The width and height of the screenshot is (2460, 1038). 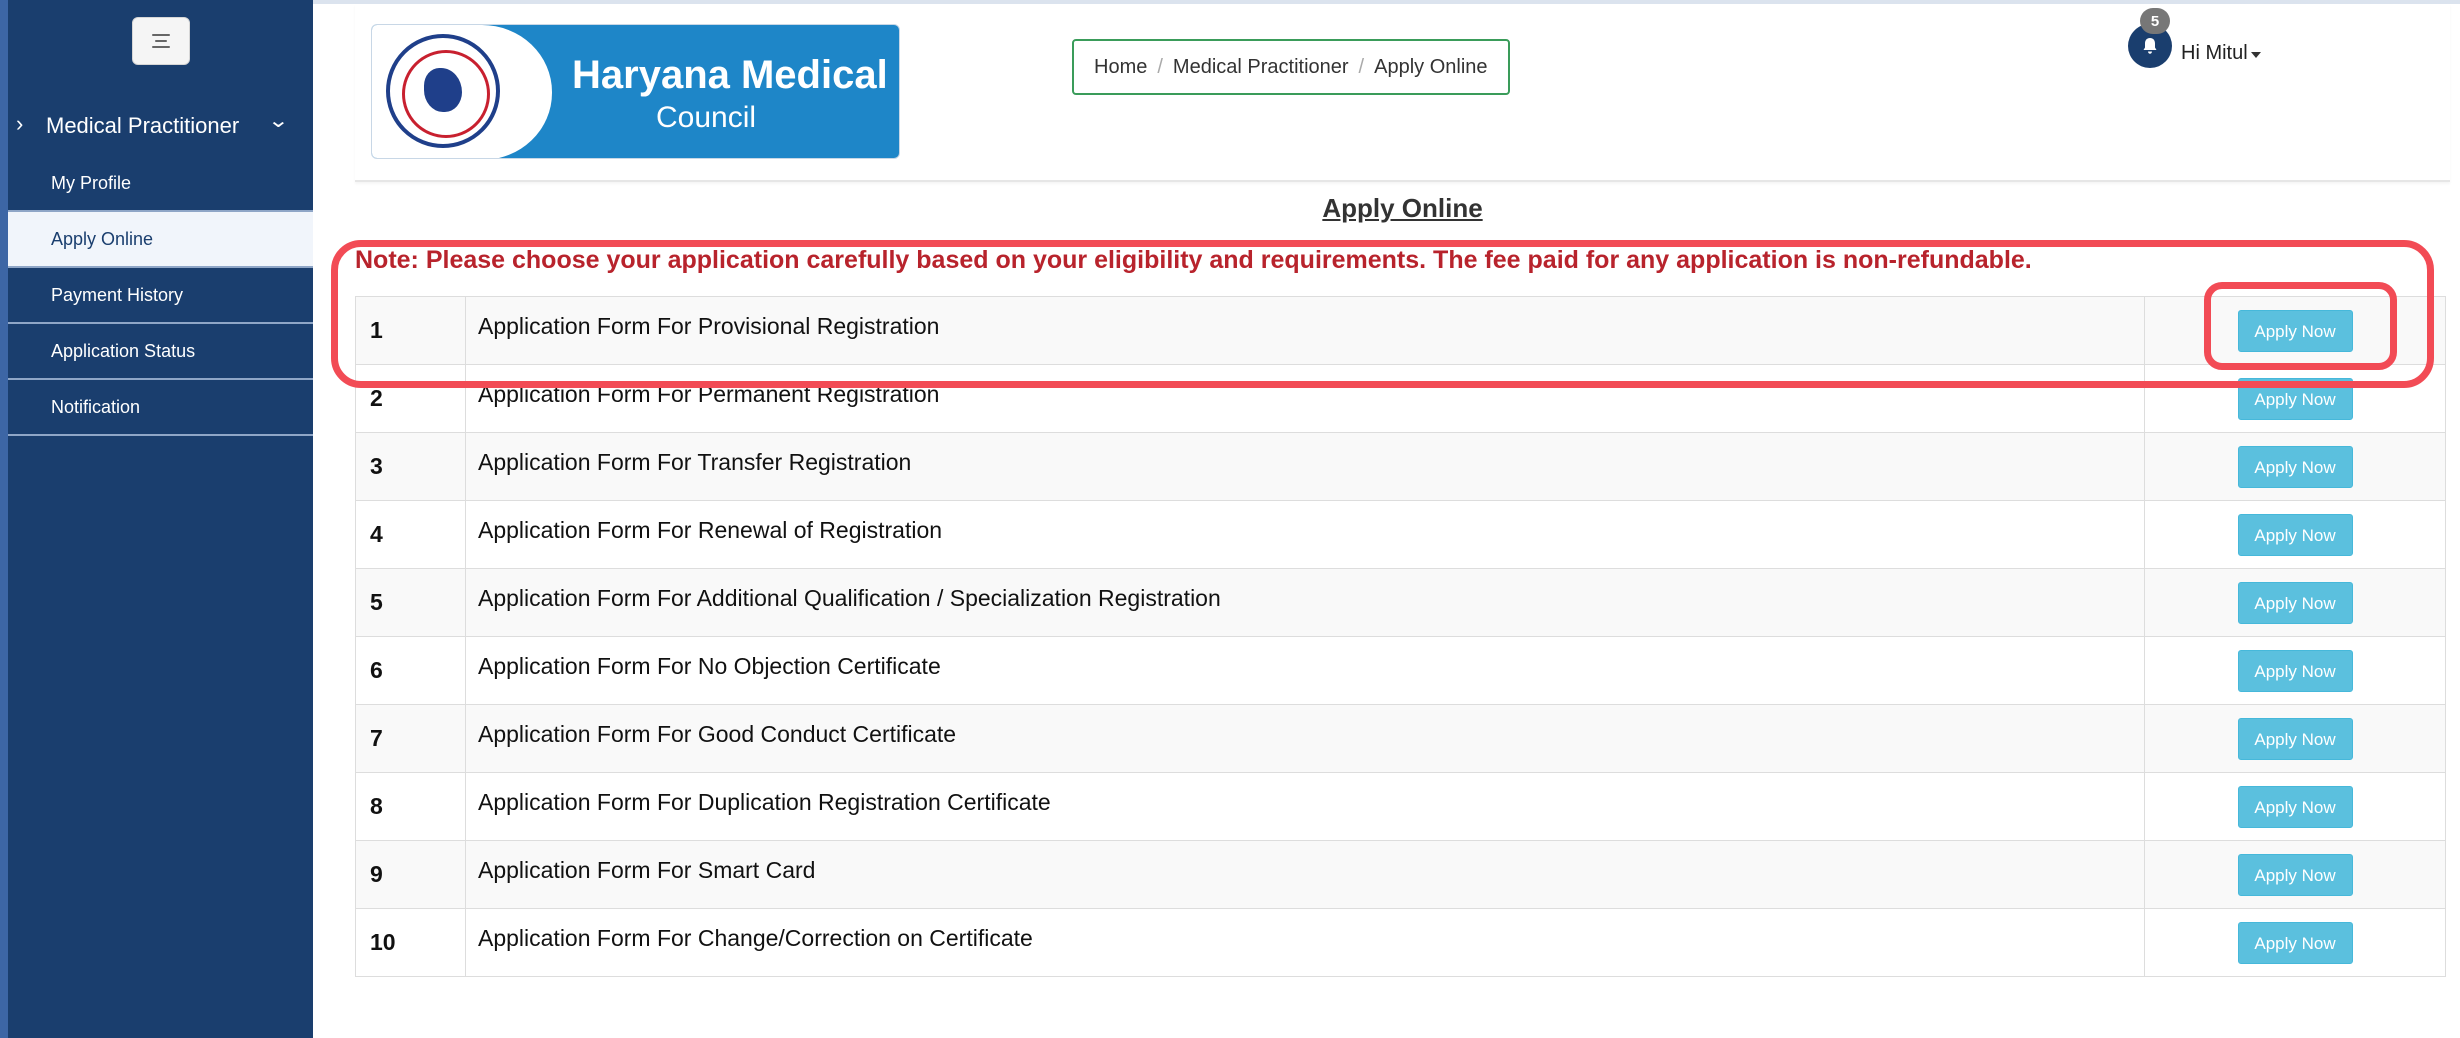 I want to click on user-menu-dropdown: Hi Mitul, so click(x=2221, y=53).